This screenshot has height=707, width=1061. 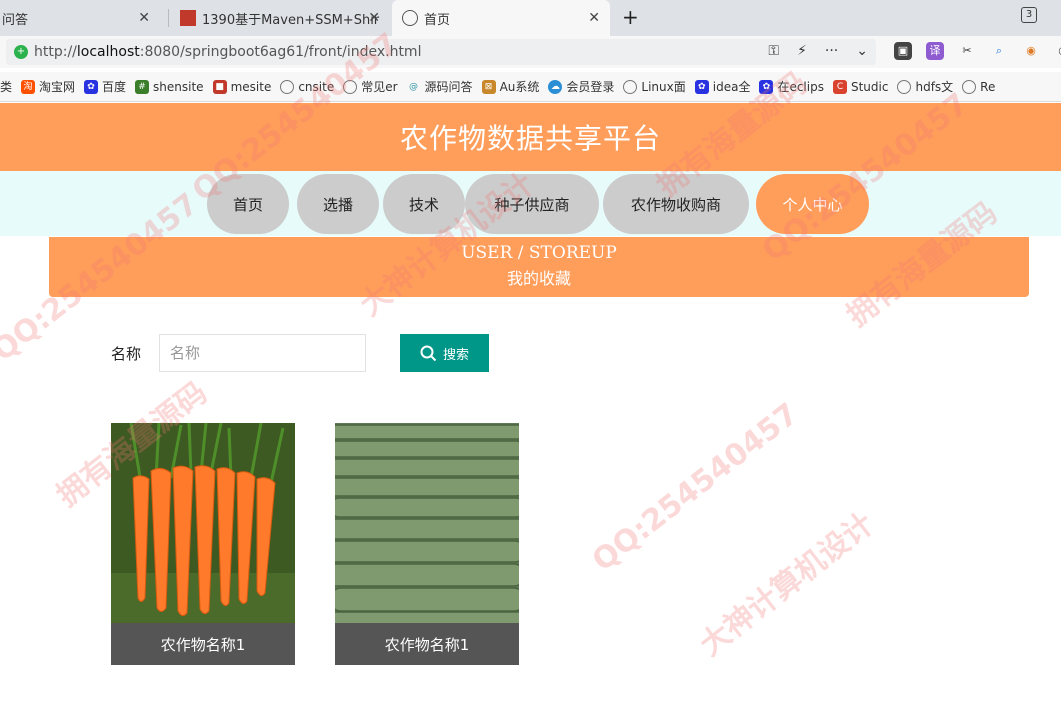 I want to click on cloud-icon: ☁, so click(x=555, y=86).